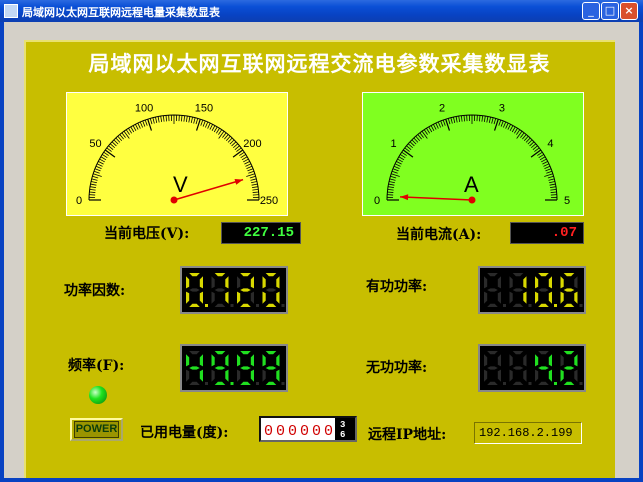 Image resolution: width=643 pixels, height=482 pixels. Describe the element at coordinates (629, 11) in the screenshot. I see `close-button: ×` at that location.